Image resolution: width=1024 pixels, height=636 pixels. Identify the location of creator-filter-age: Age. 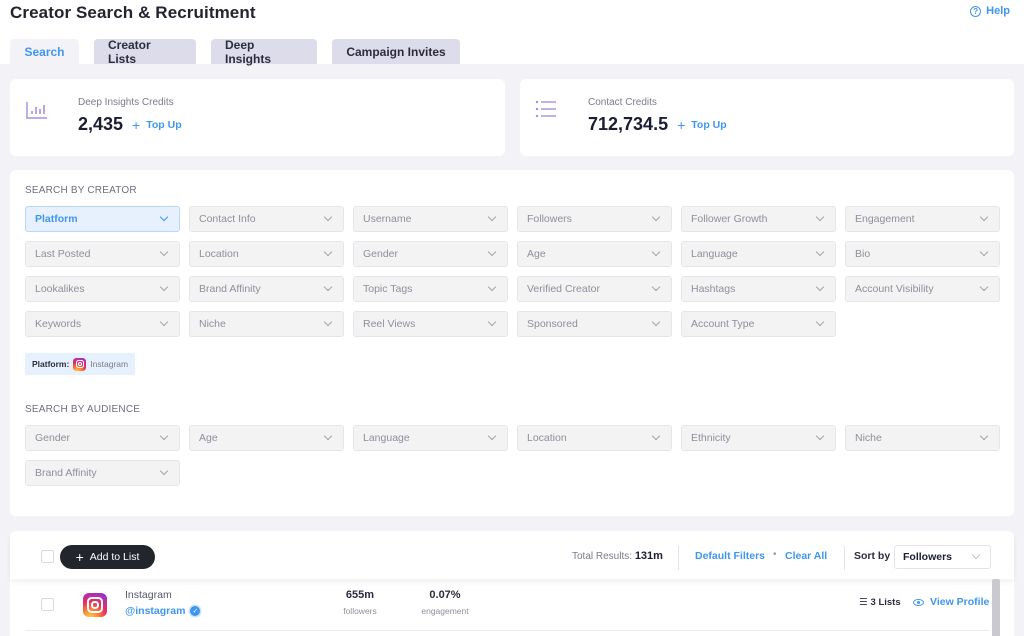
(594, 254).